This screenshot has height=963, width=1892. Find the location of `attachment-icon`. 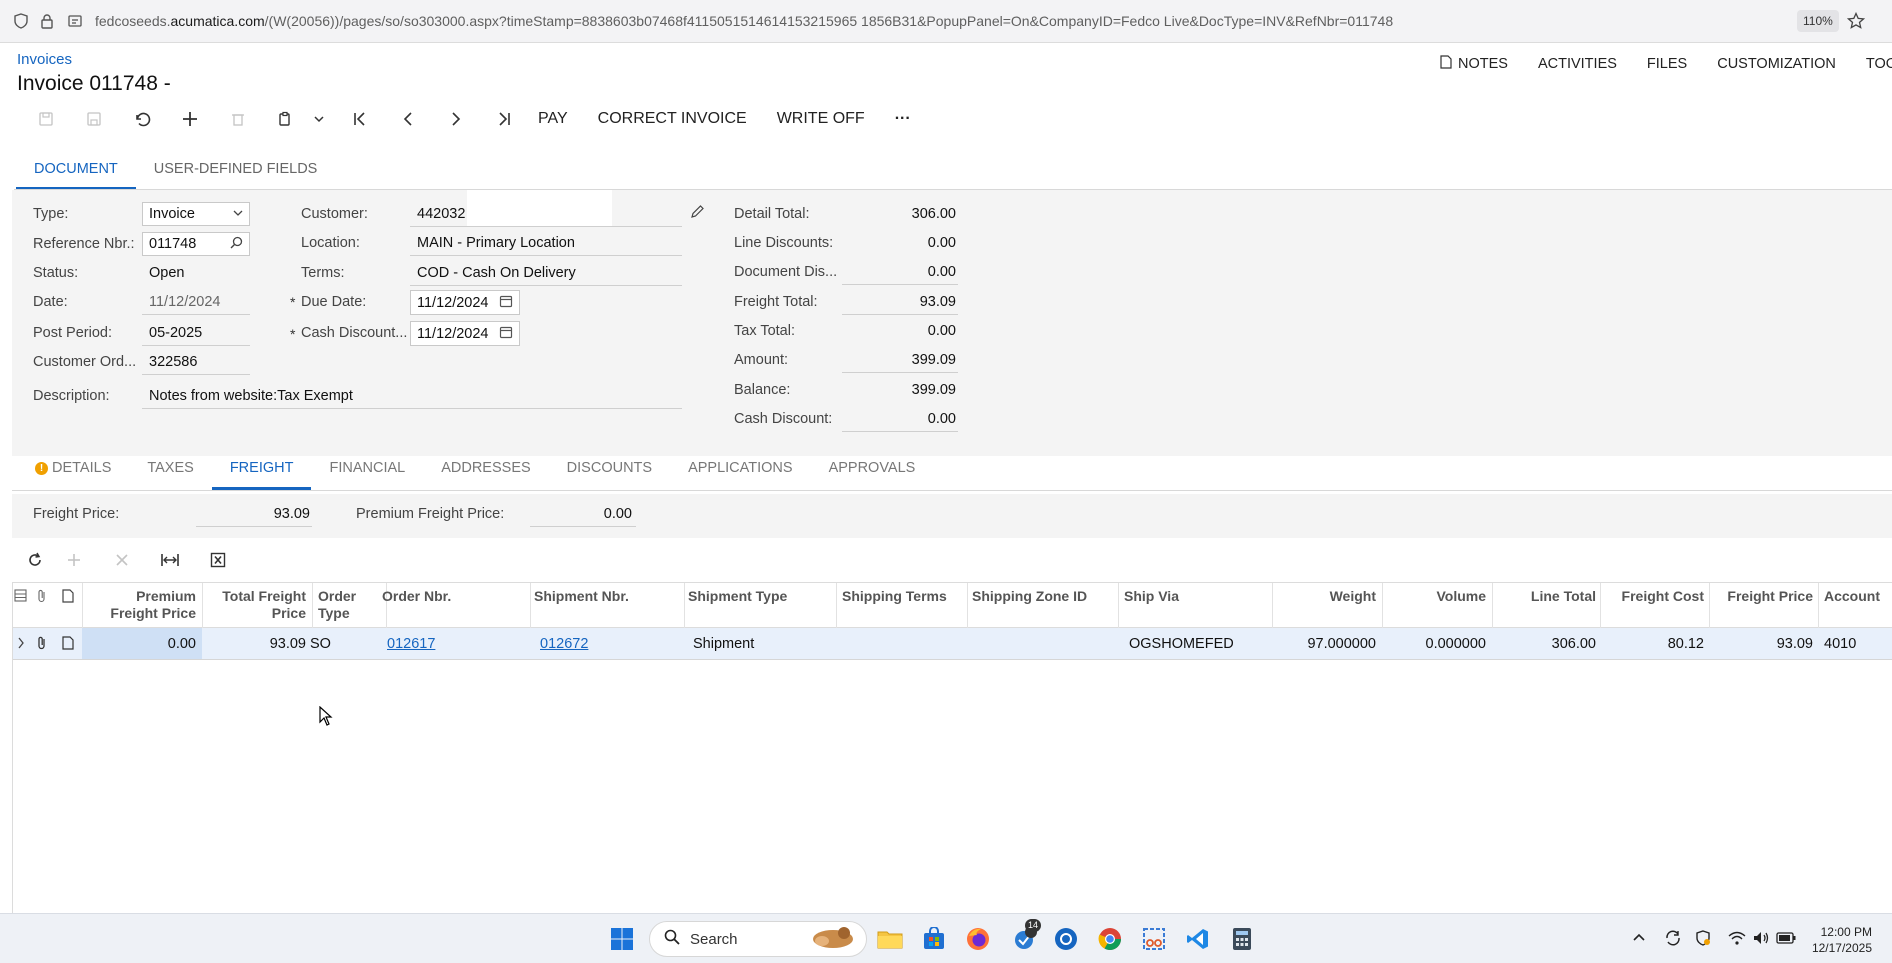

attachment-icon is located at coordinates (42, 645).